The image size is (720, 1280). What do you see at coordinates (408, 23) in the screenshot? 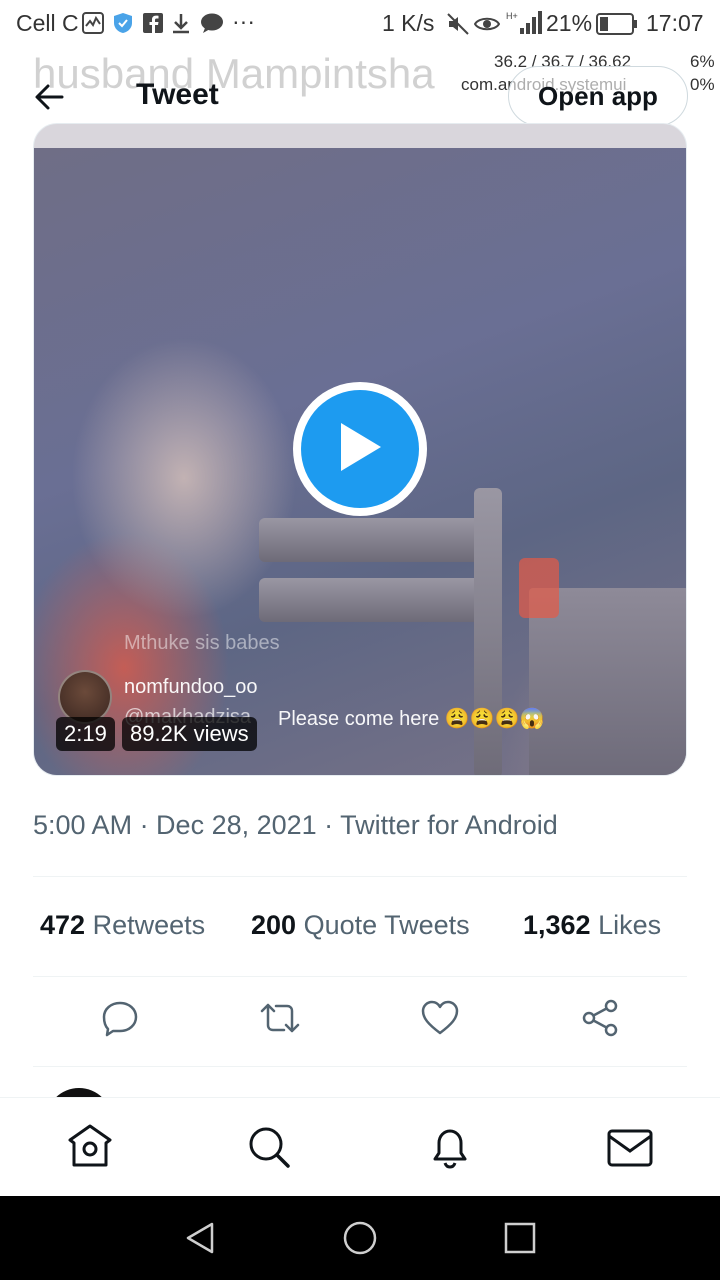
I see `network-speed: 1 K/s` at bounding box center [408, 23].